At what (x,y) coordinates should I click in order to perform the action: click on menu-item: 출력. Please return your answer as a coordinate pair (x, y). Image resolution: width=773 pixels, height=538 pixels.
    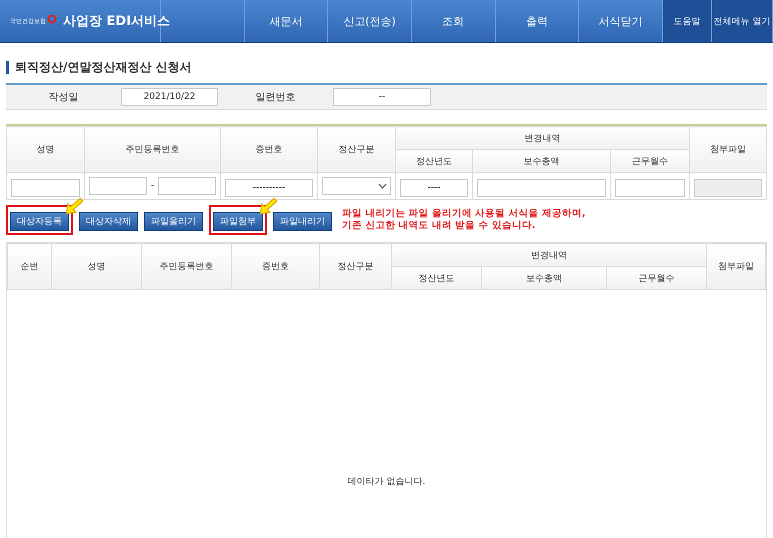
    Looking at the image, I should click on (538, 21).